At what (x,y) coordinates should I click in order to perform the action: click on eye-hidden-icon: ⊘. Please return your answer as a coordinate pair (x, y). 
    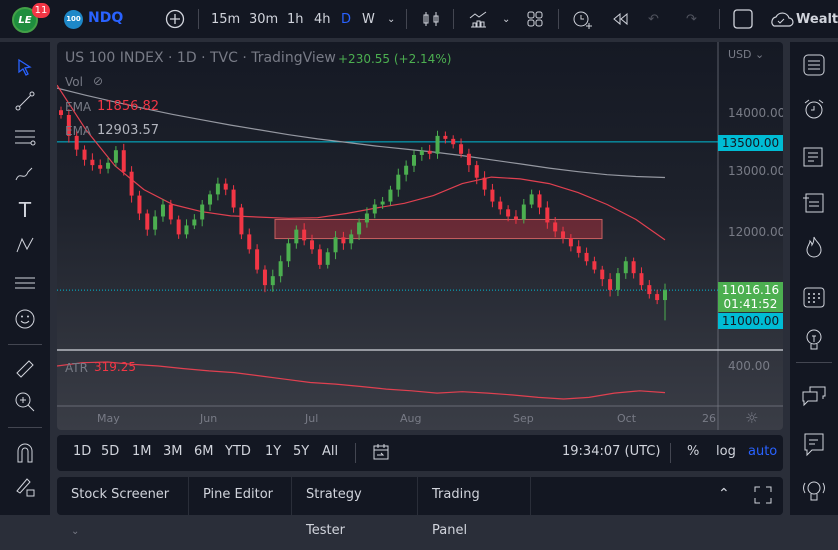
    Looking at the image, I should click on (98, 81).